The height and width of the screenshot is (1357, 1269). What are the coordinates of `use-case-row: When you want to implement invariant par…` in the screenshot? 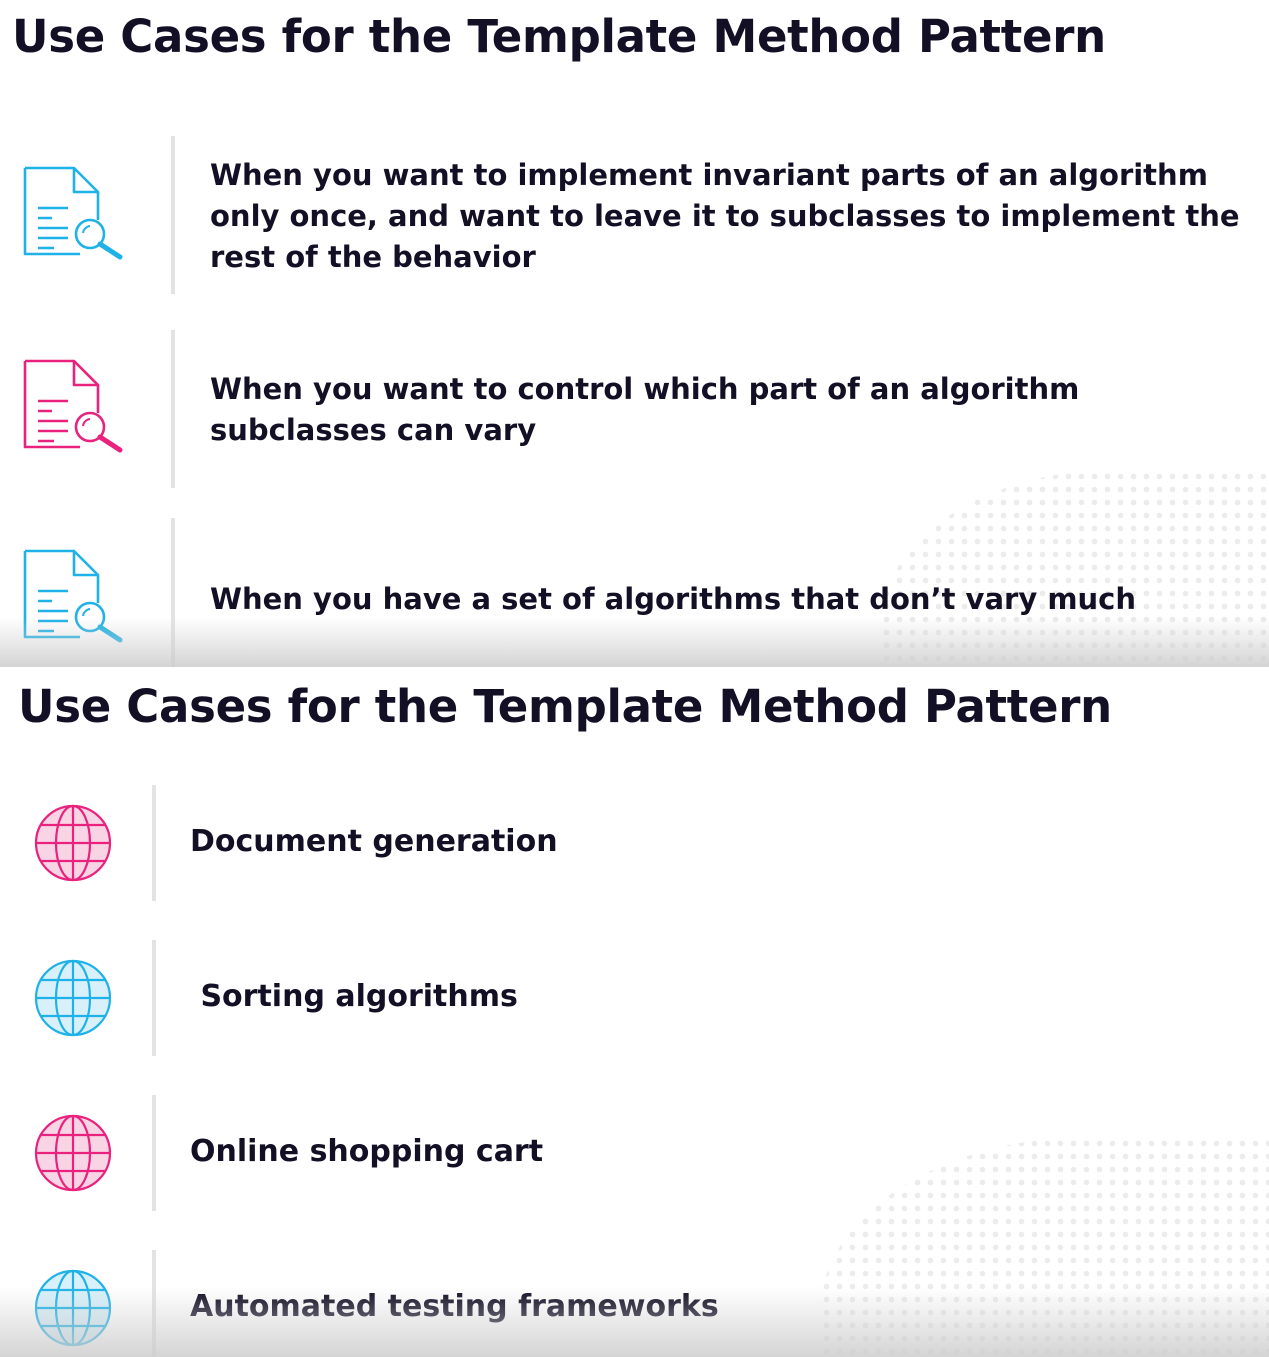 It's located at (634, 215).